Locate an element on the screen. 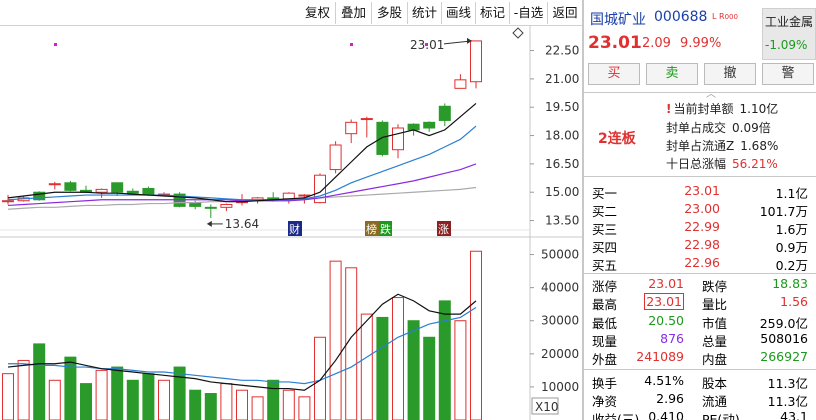 This screenshot has width=816, height=420. toolbar-remove-watchlist-button: -自选 is located at coordinates (529, 13).